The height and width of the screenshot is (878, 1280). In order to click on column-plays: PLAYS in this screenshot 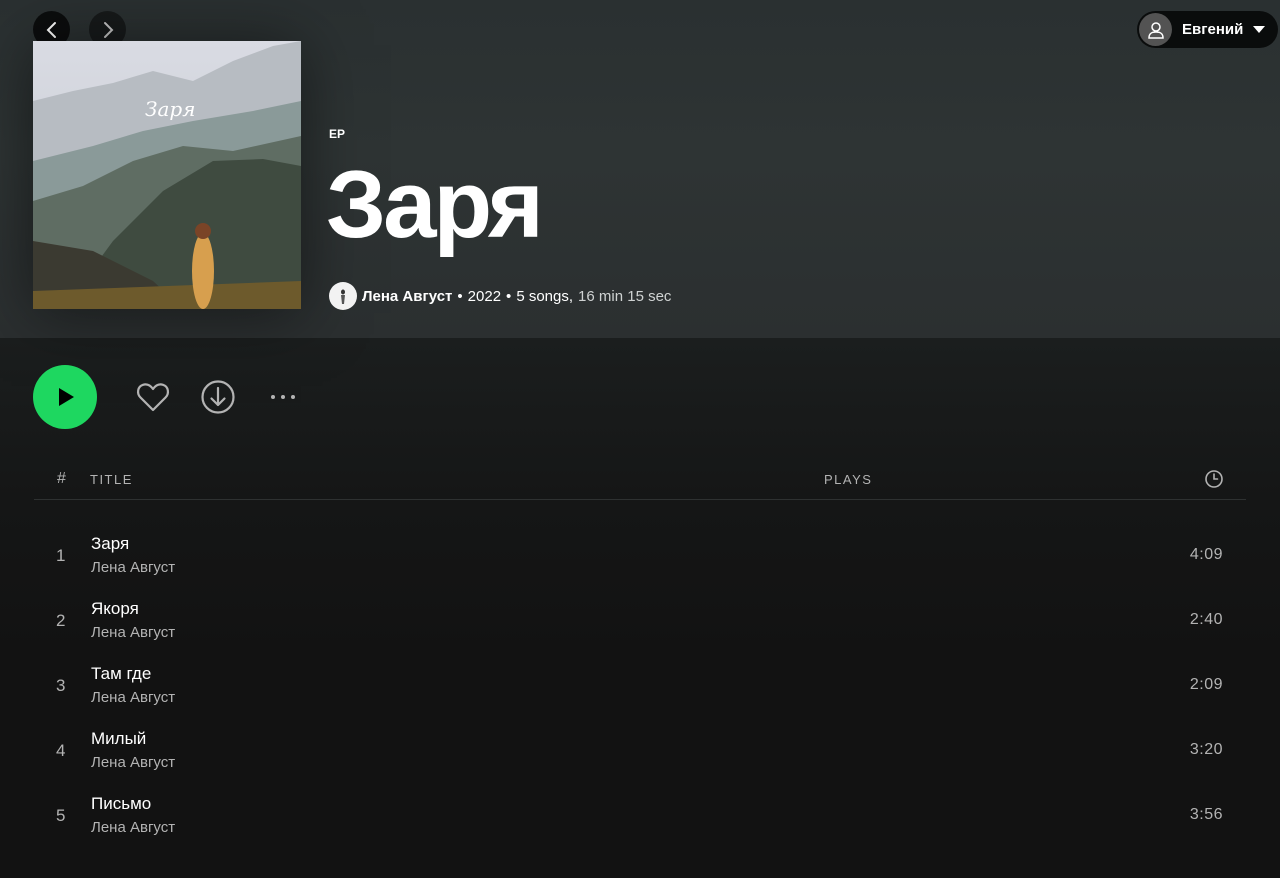, I will do `click(848, 479)`.